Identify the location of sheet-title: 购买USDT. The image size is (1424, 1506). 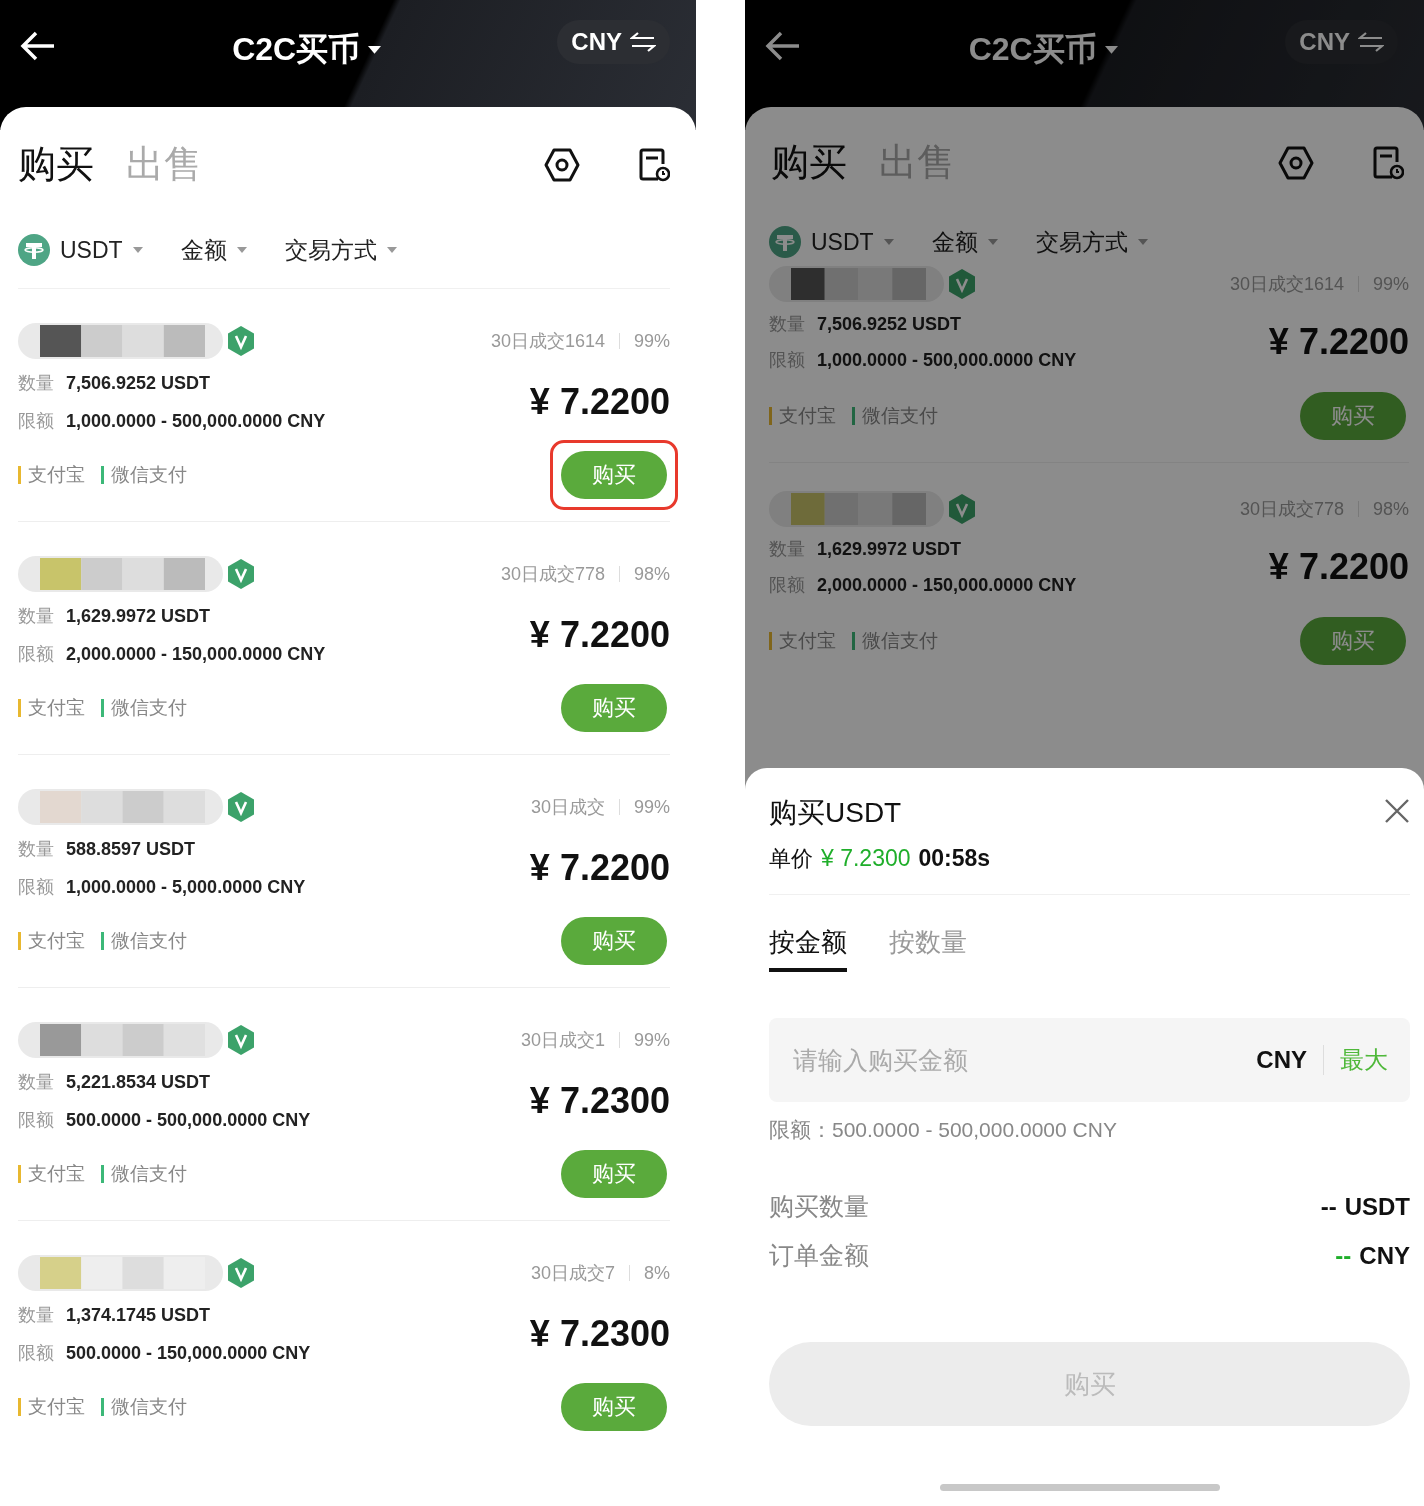
(835, 813).